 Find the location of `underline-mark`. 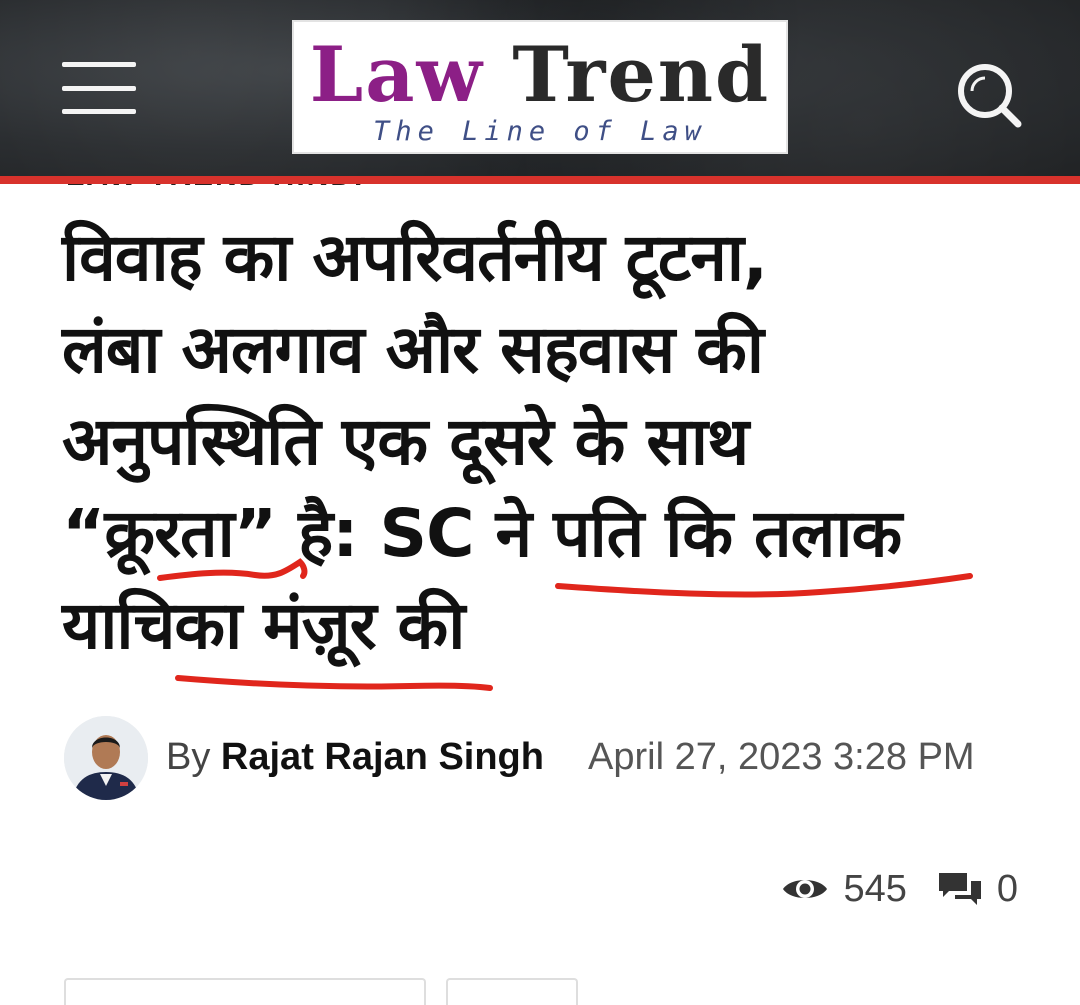

underline-mark is located at coordinates (334, 683).